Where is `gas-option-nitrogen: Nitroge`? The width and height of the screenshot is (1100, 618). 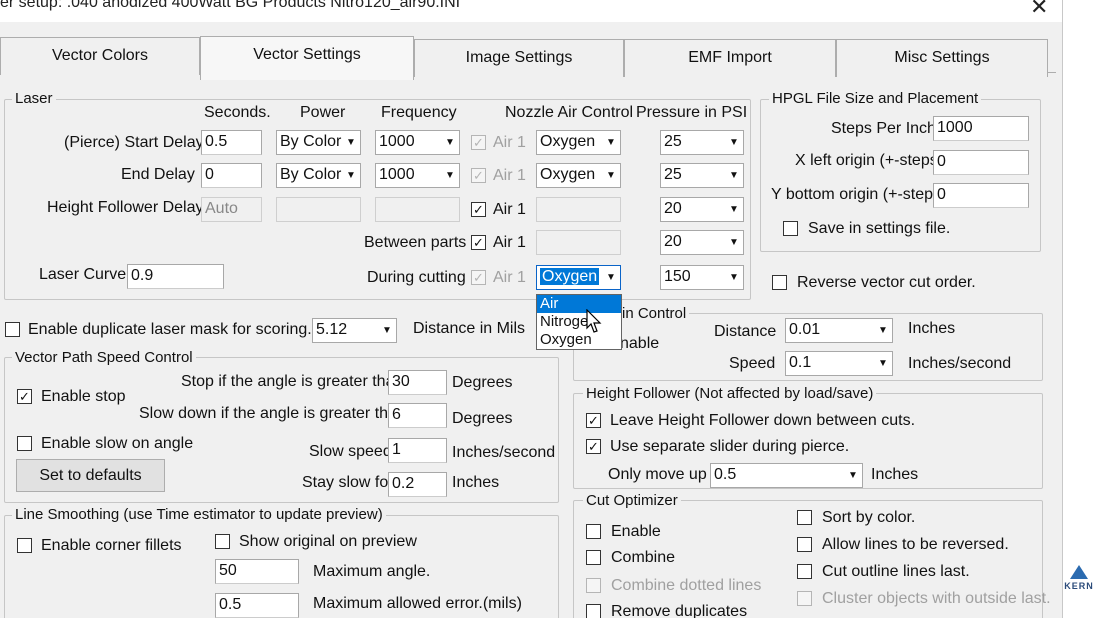 gas-option-nitrogen: Nitroge is located at coordinates (579, 322).